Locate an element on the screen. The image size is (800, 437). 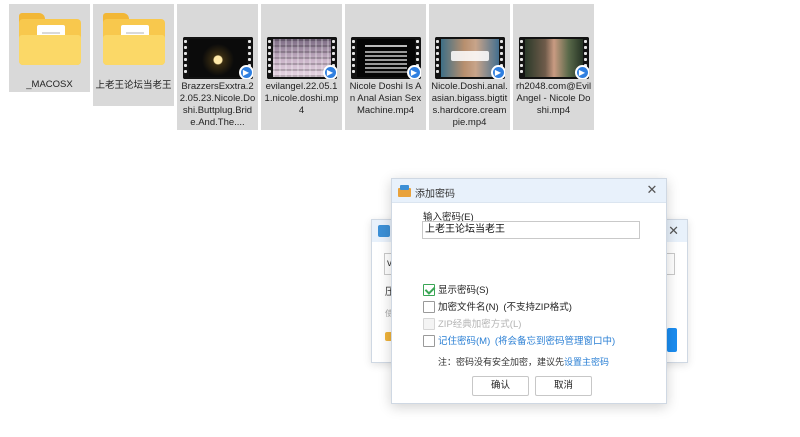
show-password-checkbox is located at coordinates (429, 290).